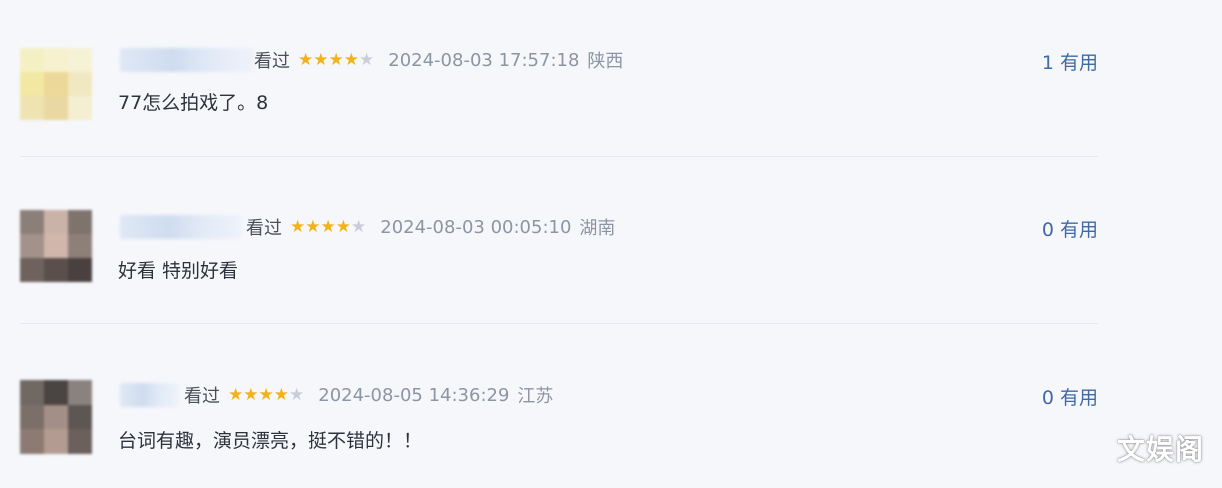 The height and width of the screenshot is (488, 1222). What do you see at coordinates (476, 227) in the screenshot?
I see `comment-time: 2024-08-03 00:05:10` at bounding box center [476, 227].